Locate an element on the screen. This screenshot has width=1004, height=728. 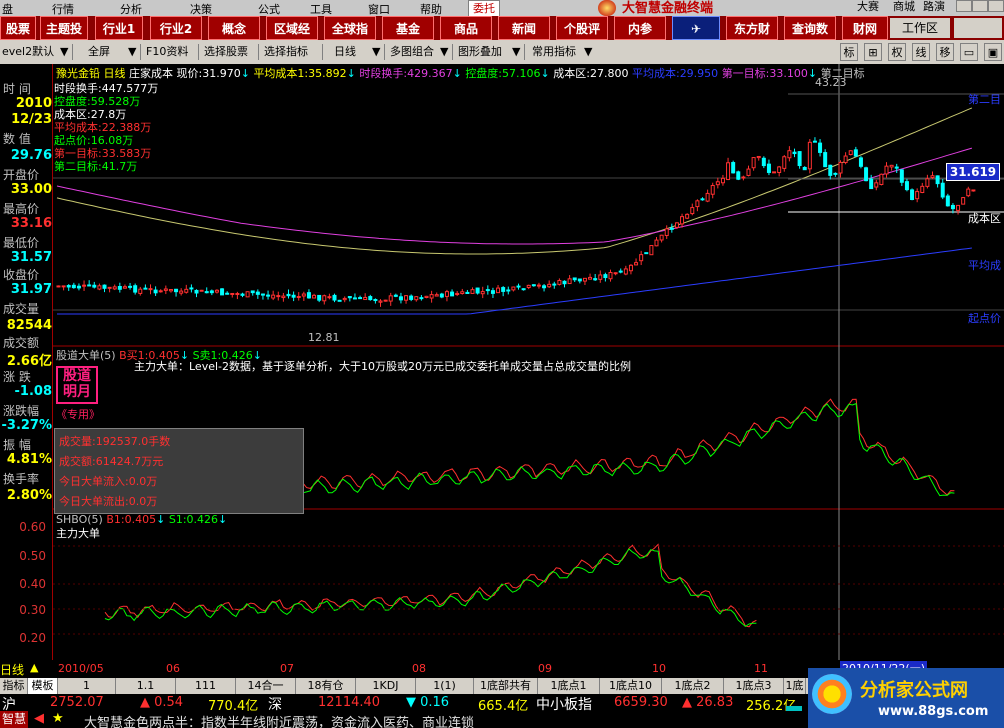
tab-bottom-10: 1底点10 is located at coordinates (631, 686).